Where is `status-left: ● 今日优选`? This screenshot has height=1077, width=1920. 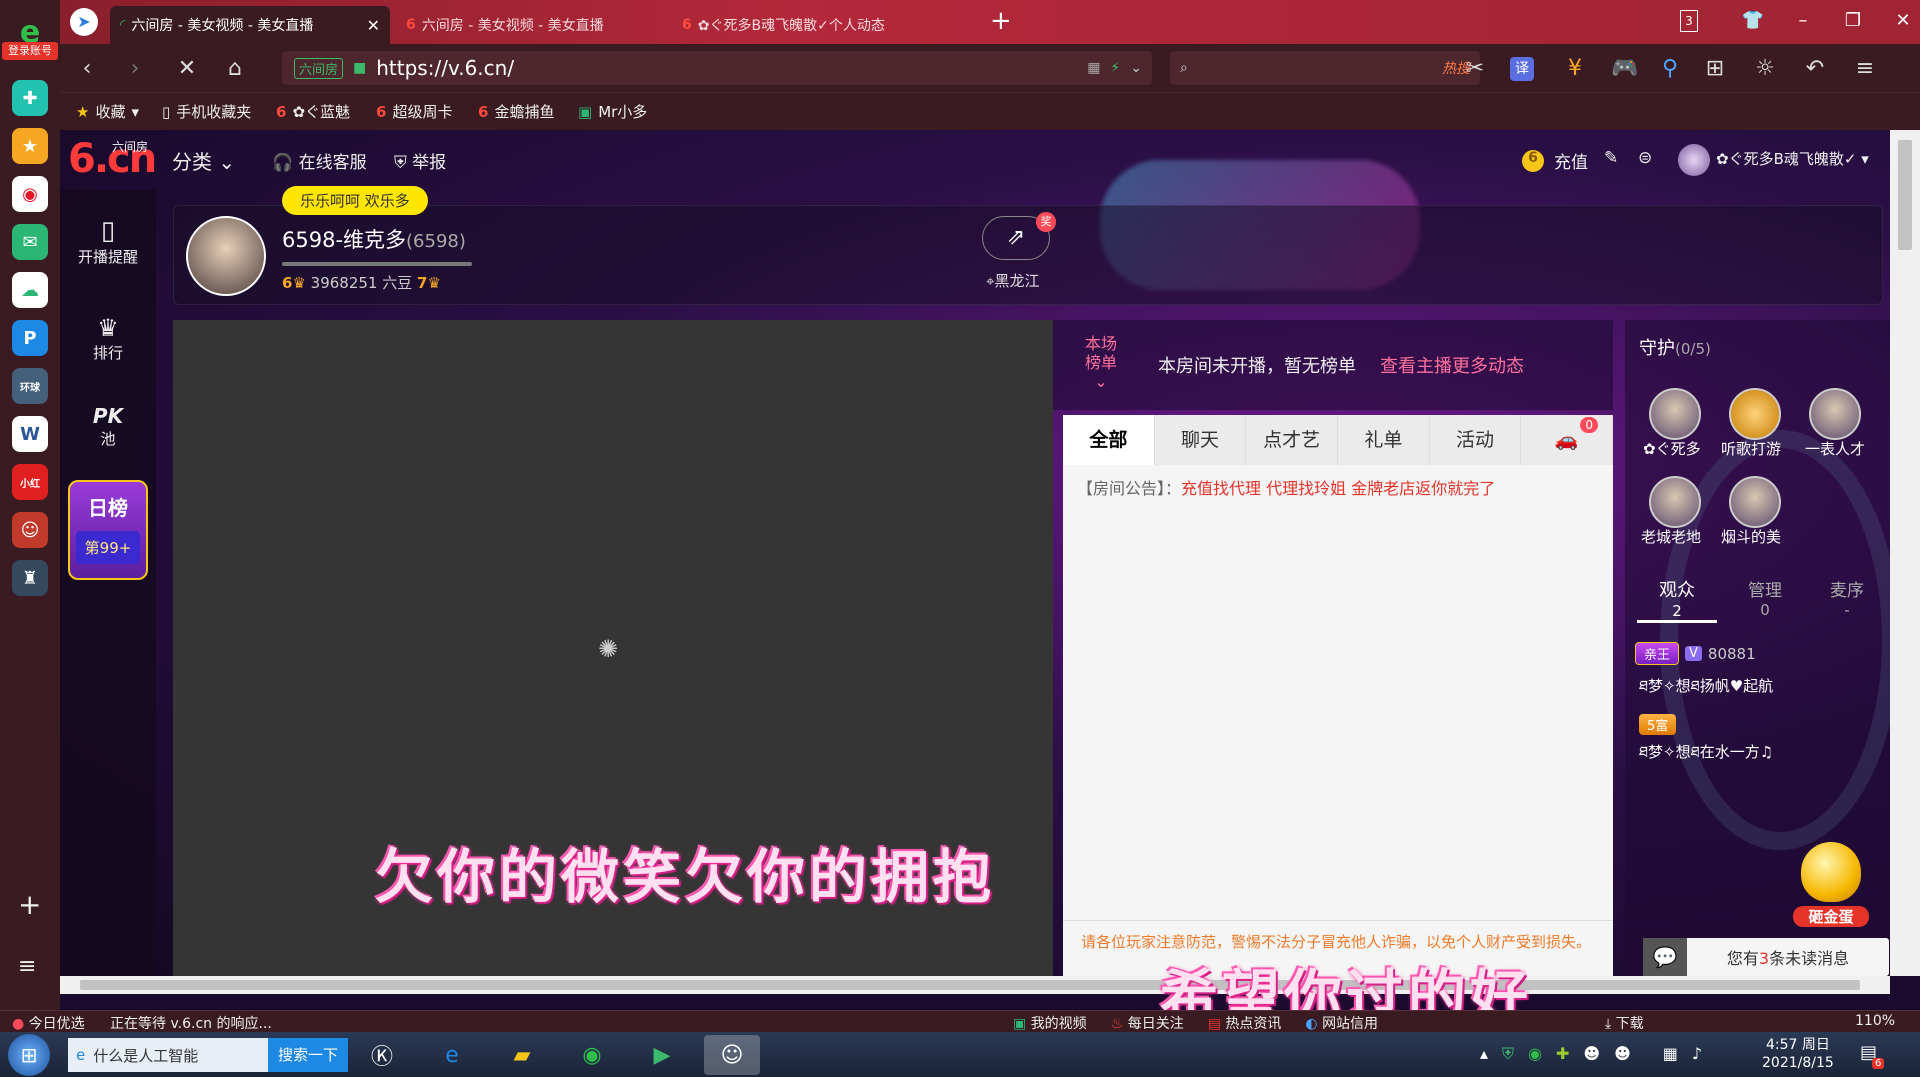 status-left: ● 今日优选 is located at coordinates (48, 1023).